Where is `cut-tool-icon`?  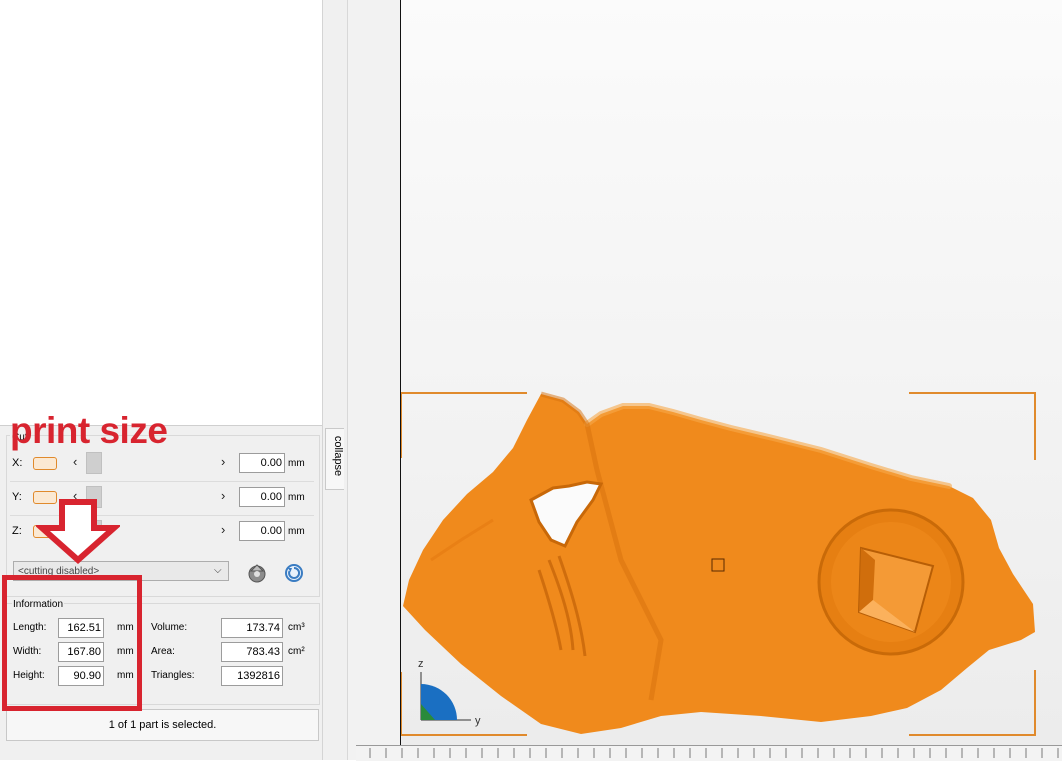 cut-tool-icon is located at coordinates (257, 574).